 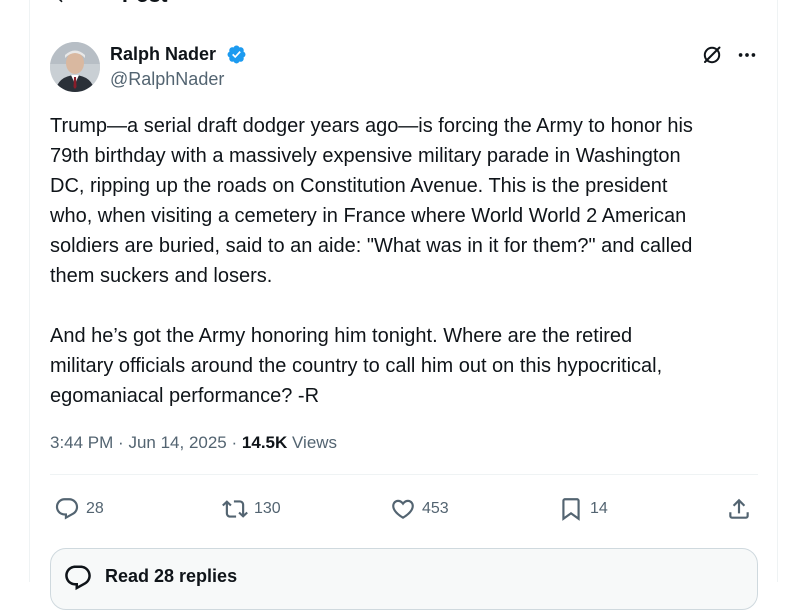 What do you see at coordinates (251, 509) in the screenshot?
I see `repost-button: 130` at bounding box center [251, 509].